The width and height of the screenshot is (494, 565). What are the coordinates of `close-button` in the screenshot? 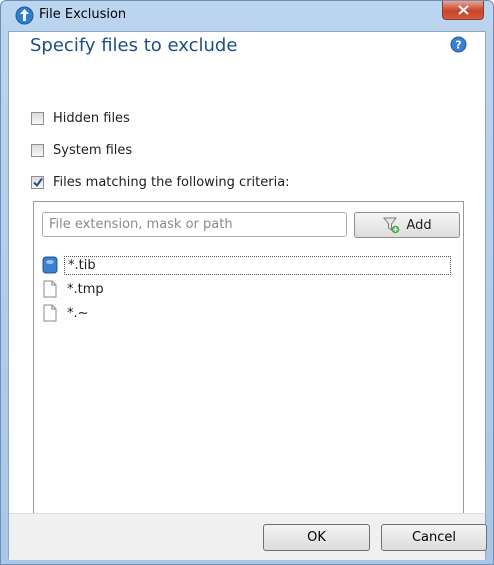 It's located at (463, 10).